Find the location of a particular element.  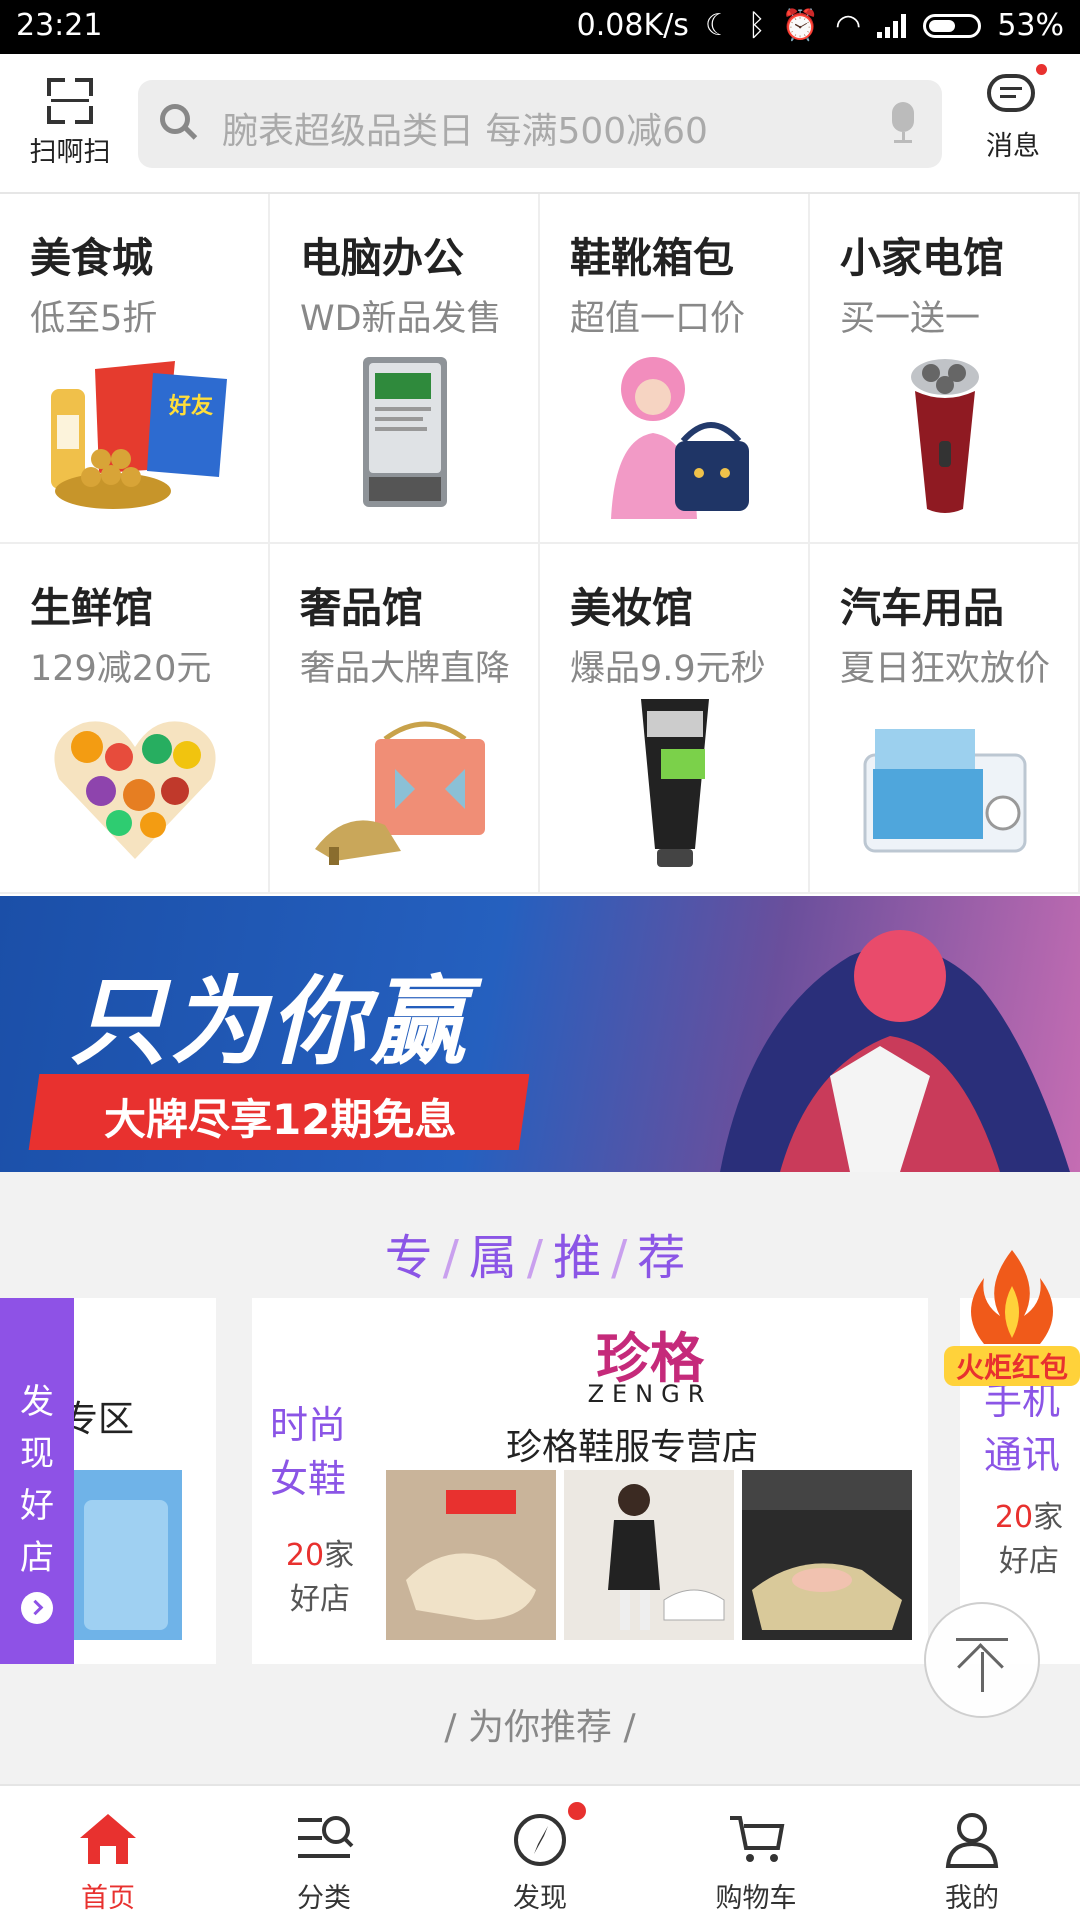

tab-discover: 发现 is located at coordinates (540, 1854).